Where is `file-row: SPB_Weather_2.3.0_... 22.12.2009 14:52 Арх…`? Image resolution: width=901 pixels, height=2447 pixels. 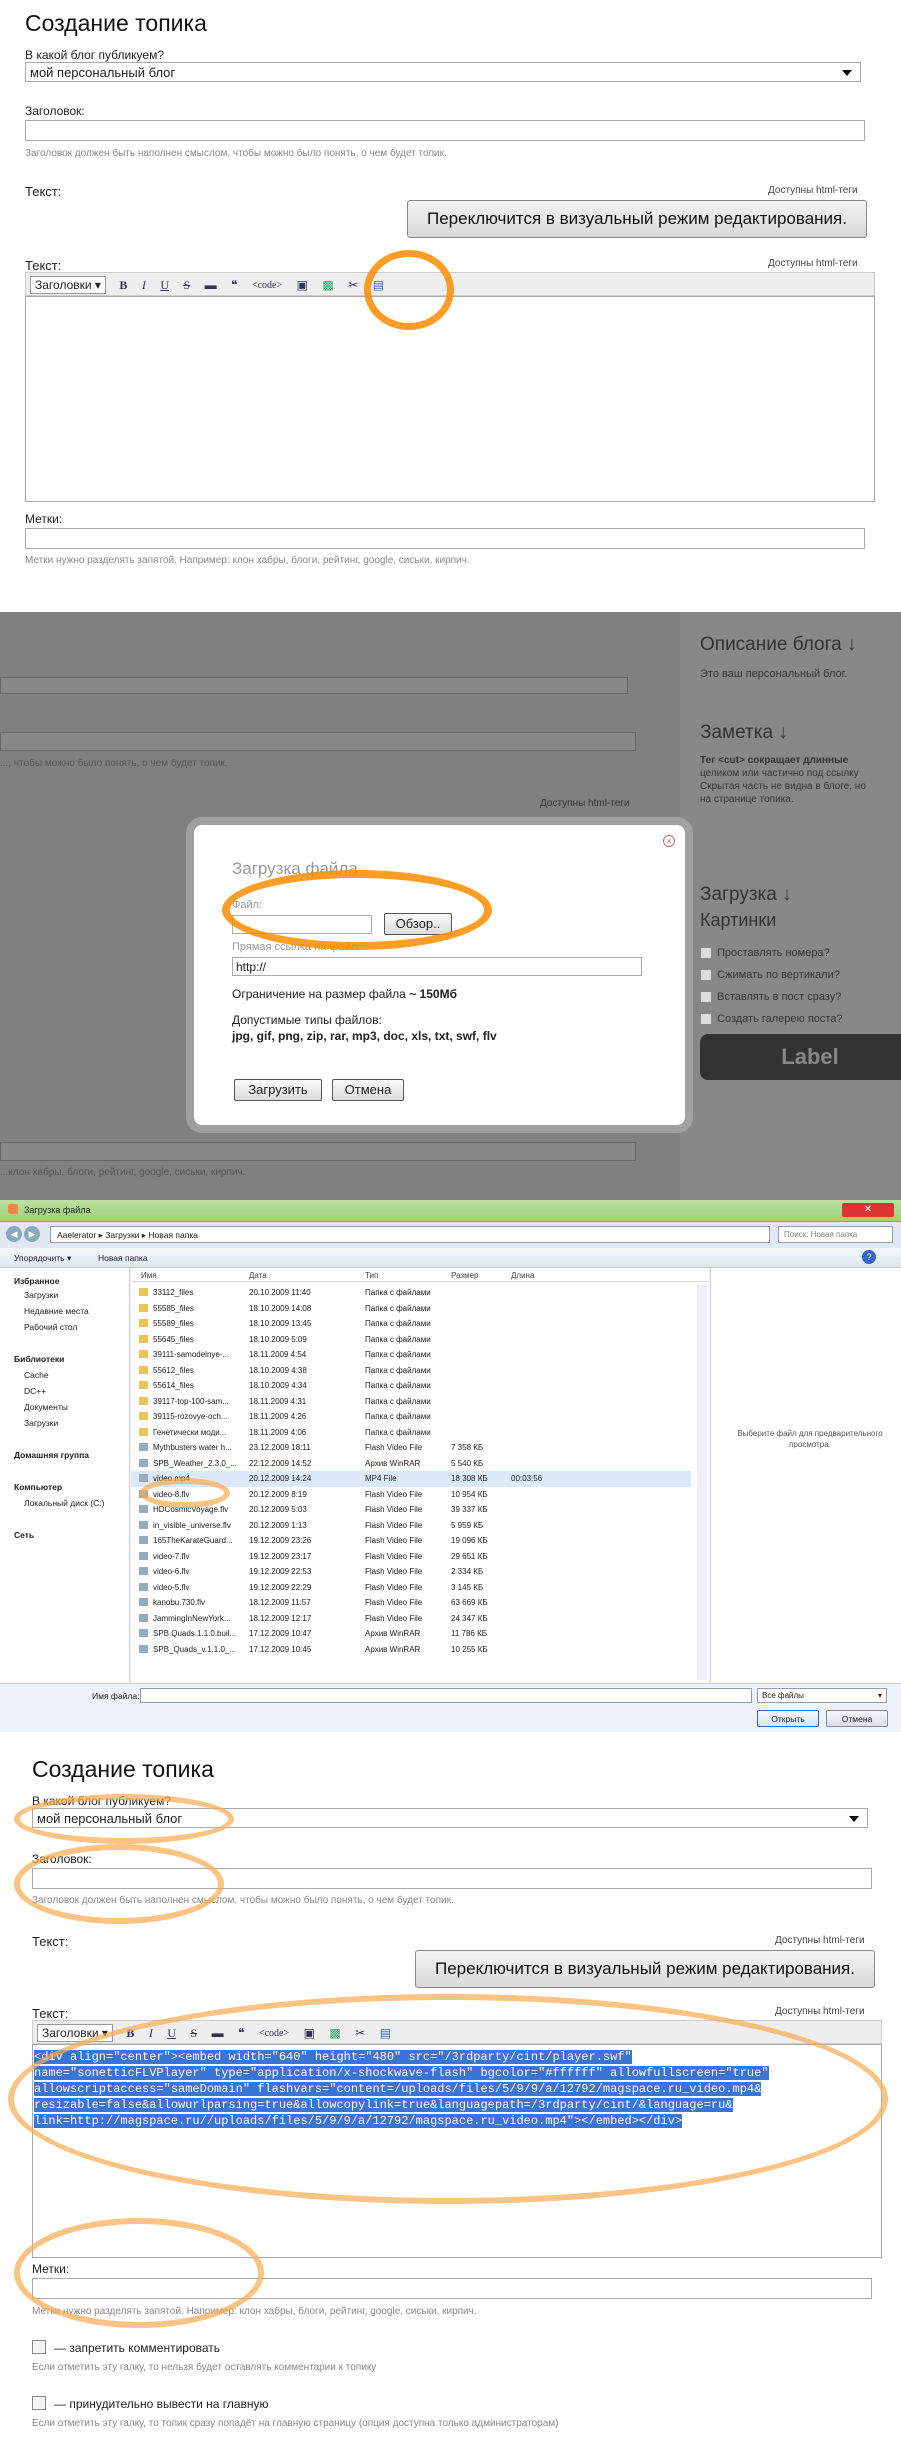 file-row: SPB_Weather_2.3.0_... 22.12.2009 14:52 Арх… is located at coordinates (411, 1464).